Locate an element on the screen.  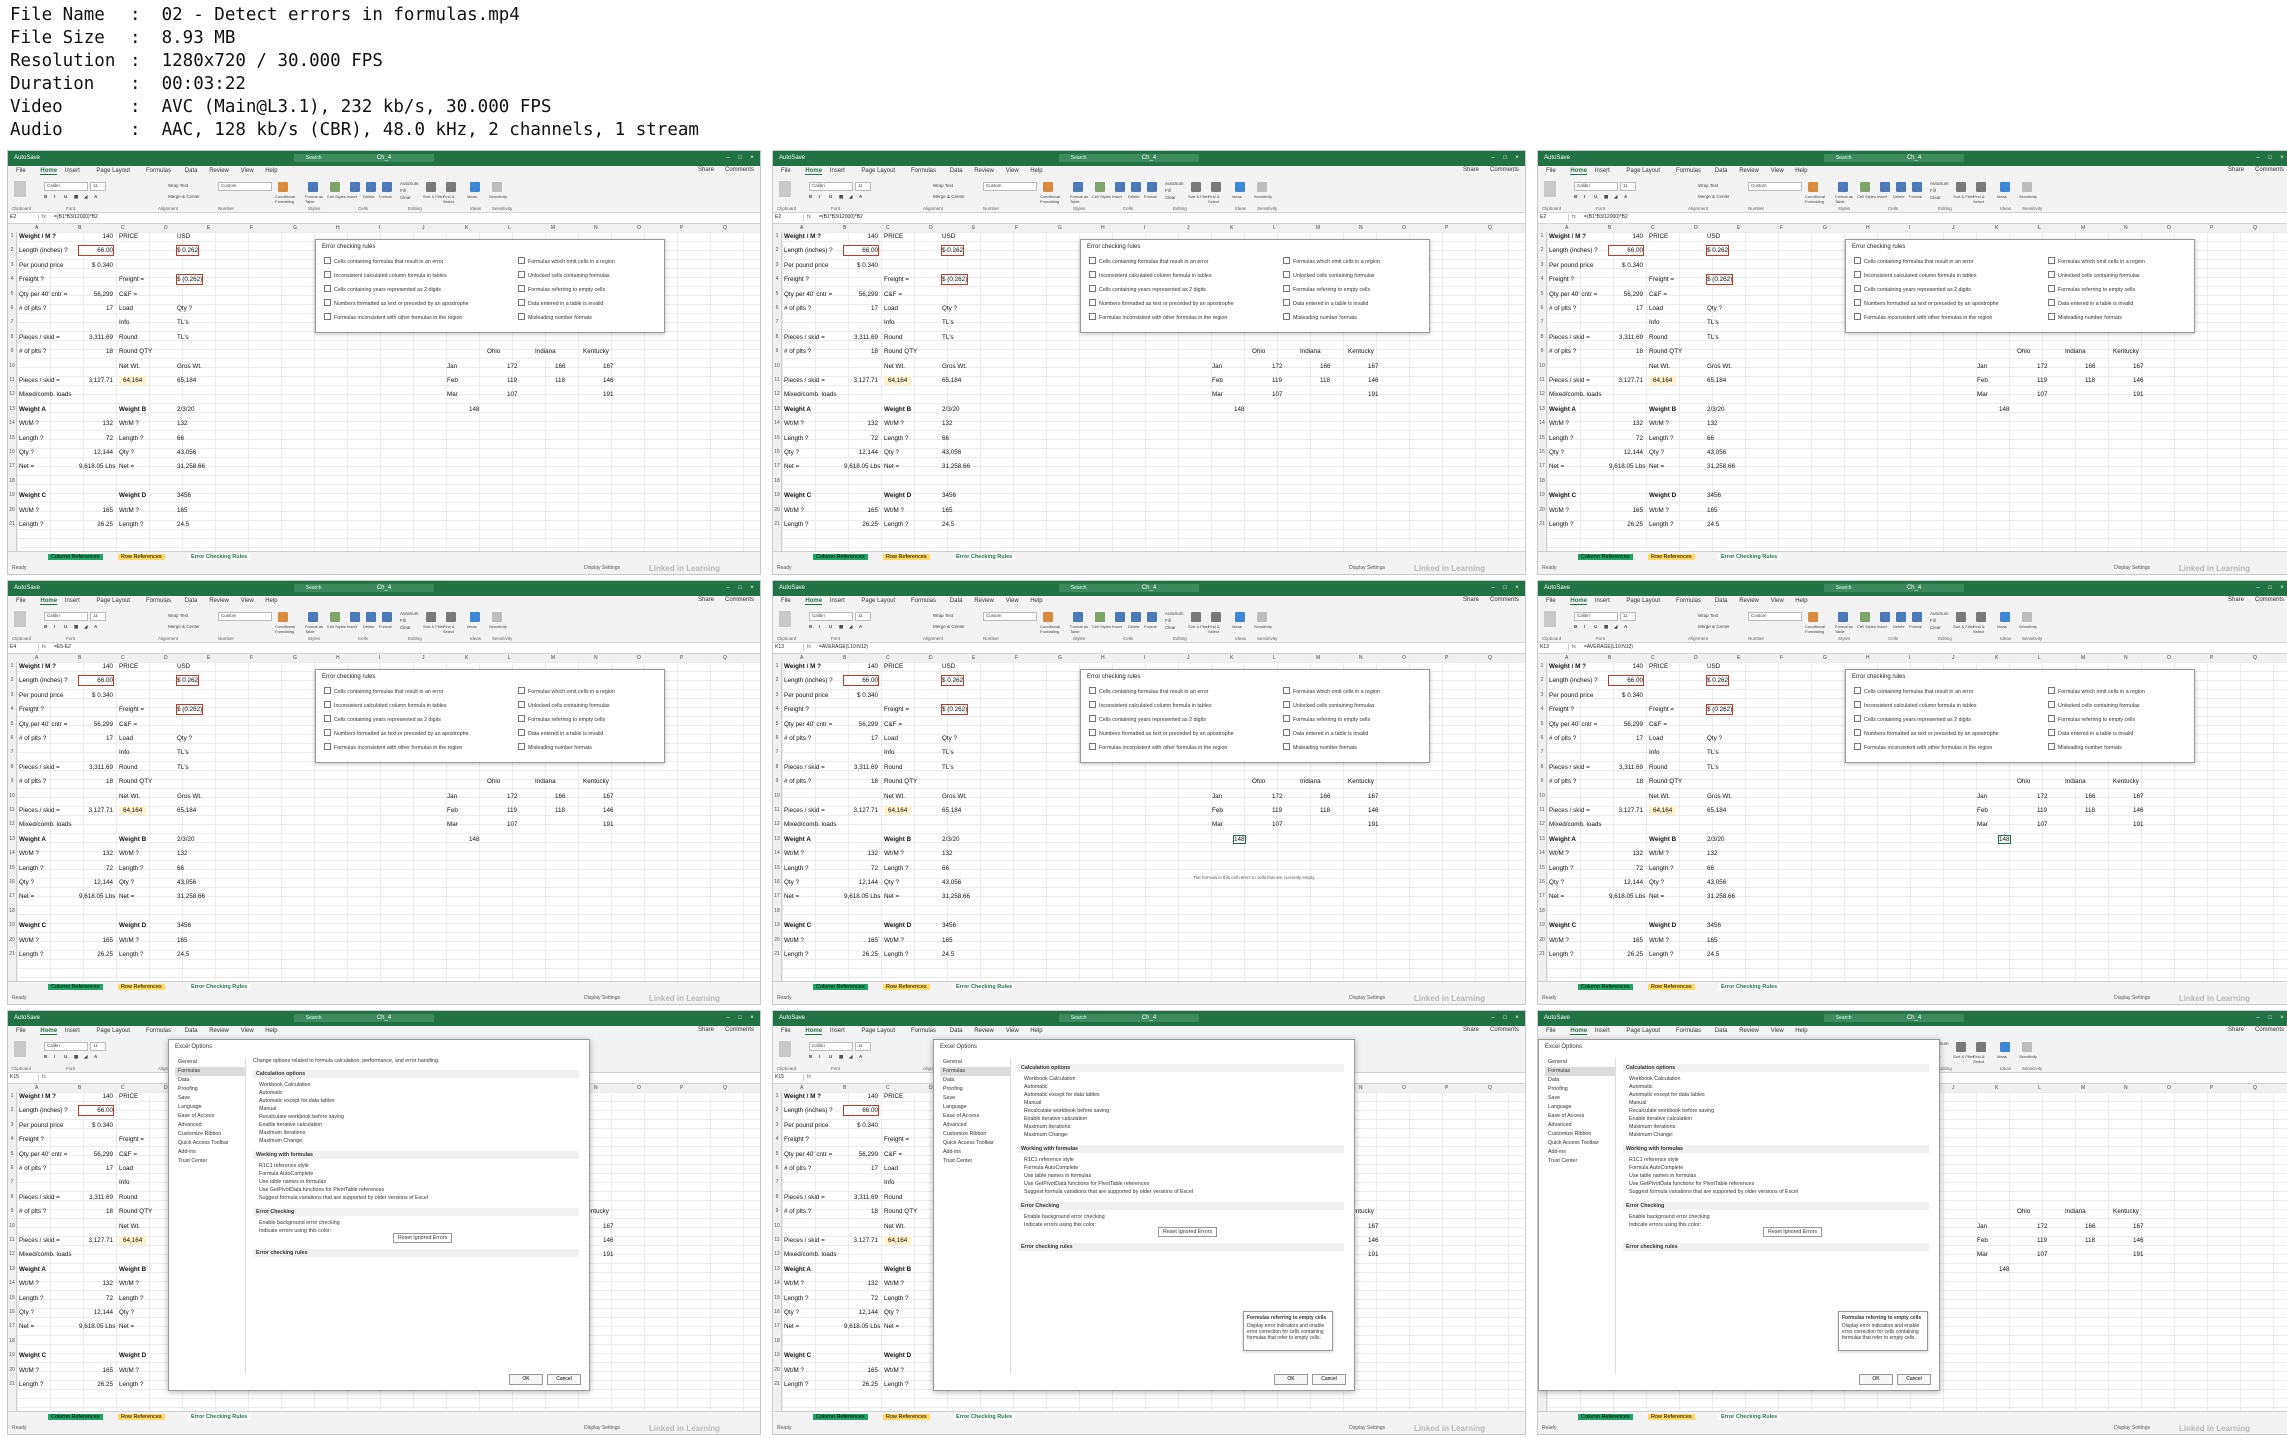
calc-option: Workbook Calculation is located at coordinates (1181, 1079).